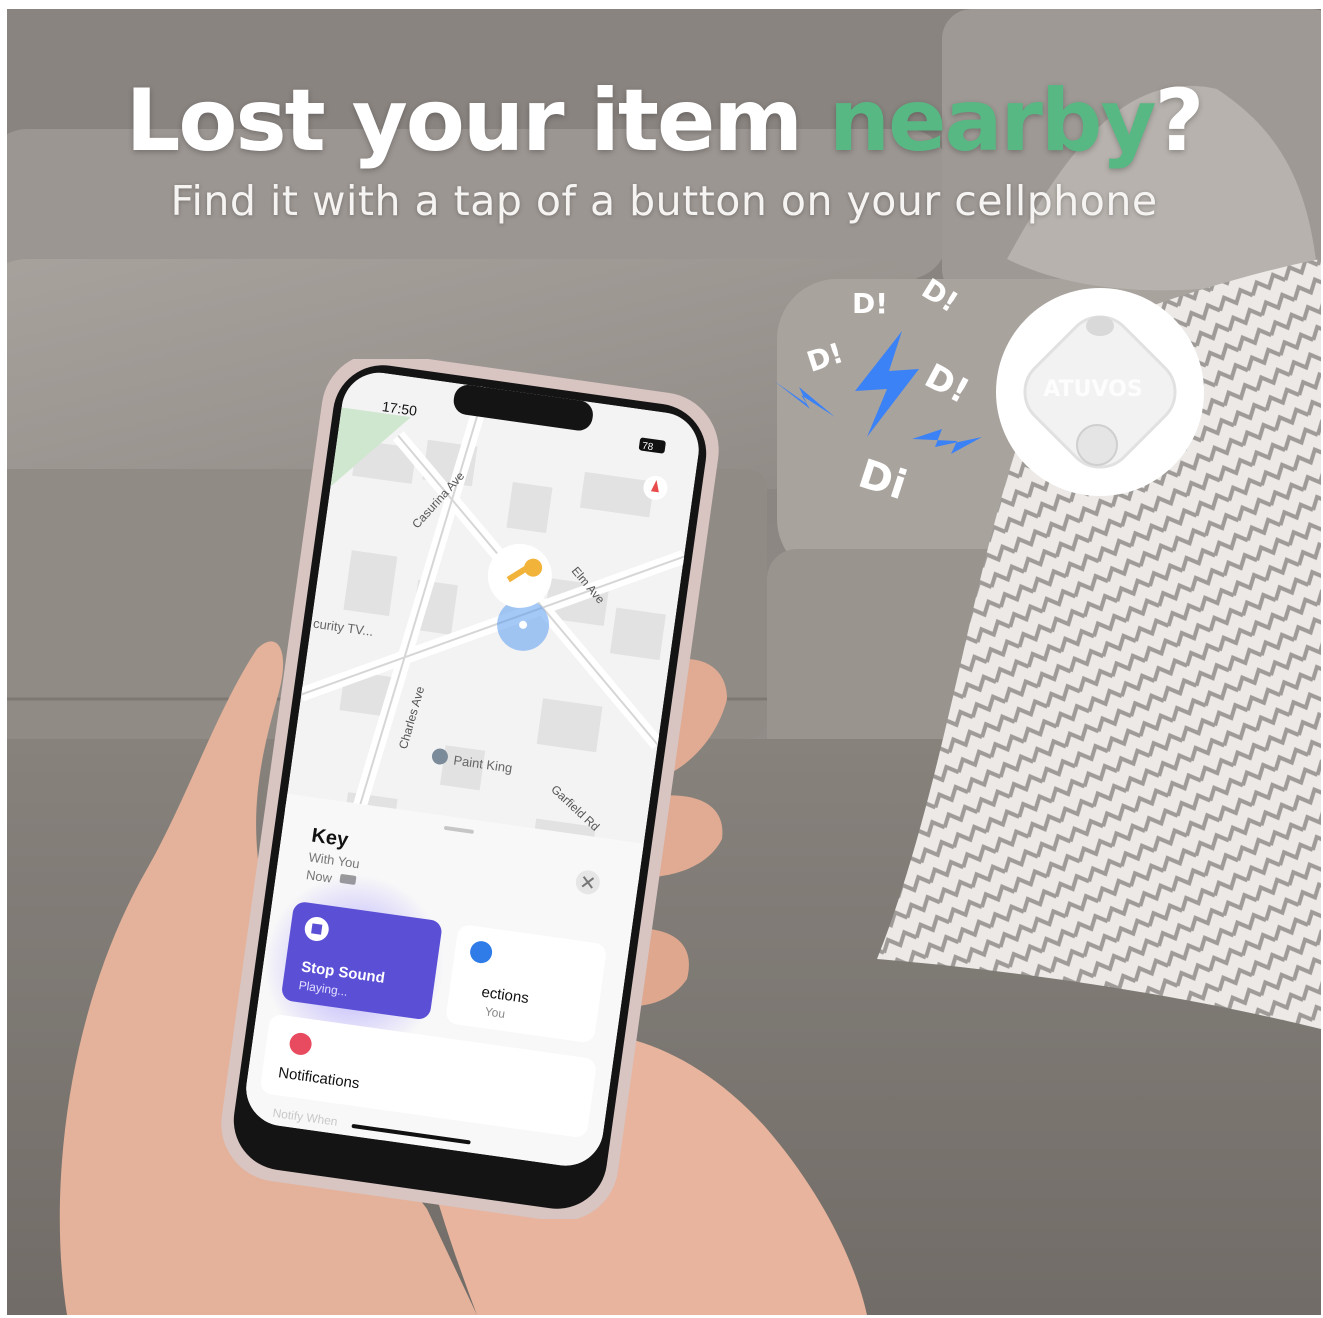 The height and width of the screenshot is (1318, 1323). I want to click on tracker-brand: ATUVOS, so click(1092, 389).